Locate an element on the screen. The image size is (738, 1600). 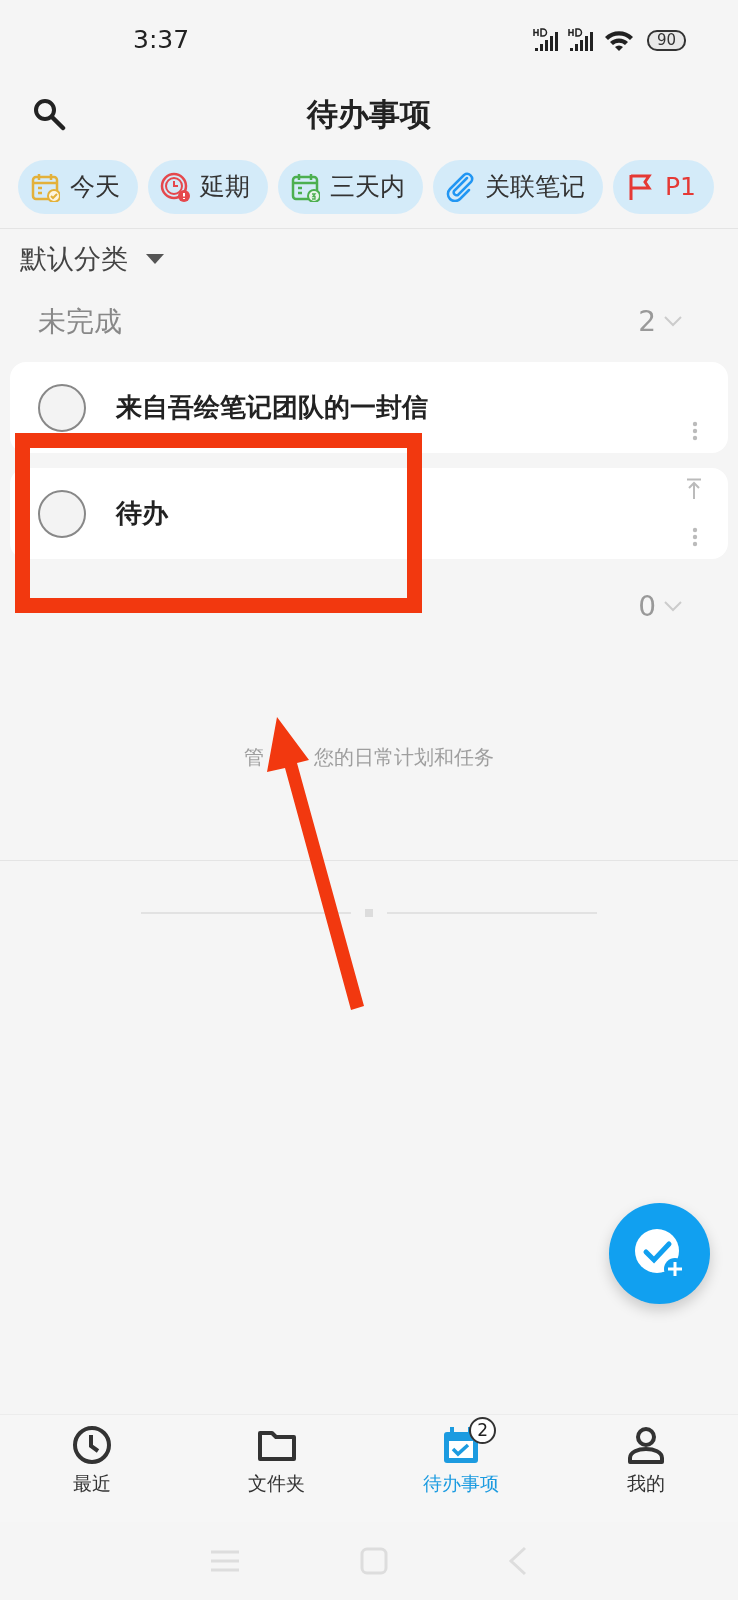
page-title: 待办事项 is located at coordinates (369, 114).